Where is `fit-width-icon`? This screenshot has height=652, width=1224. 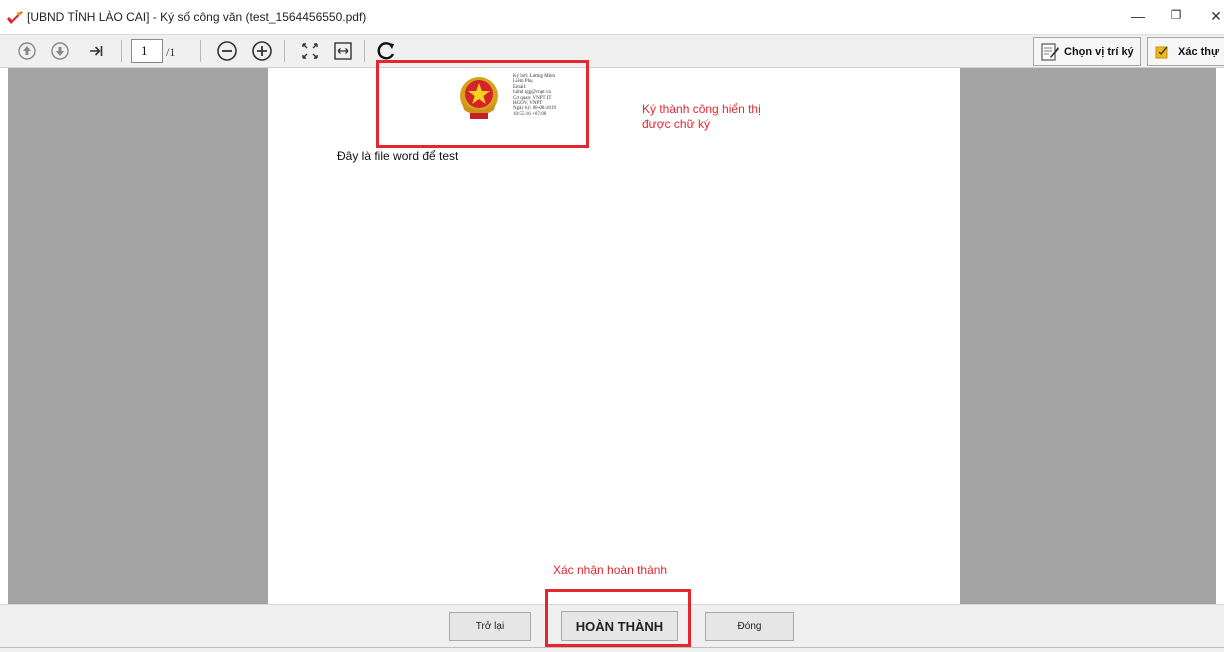 fit-width-icon is located at coordinates (343, 51).